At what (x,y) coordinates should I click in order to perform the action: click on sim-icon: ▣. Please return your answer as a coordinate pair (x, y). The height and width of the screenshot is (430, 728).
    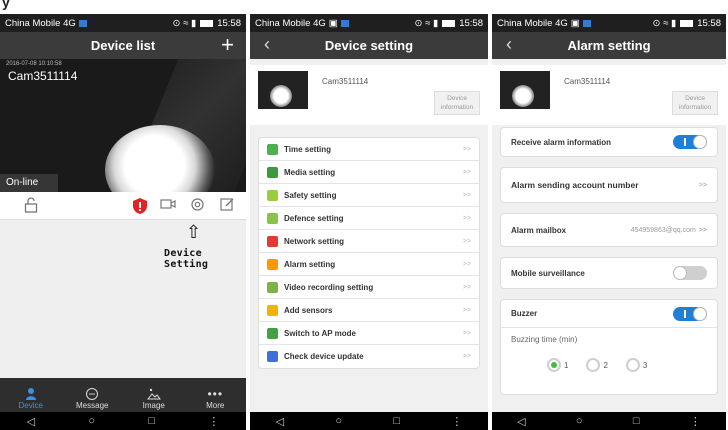
    Looking at the image, I should click on (333, 23).